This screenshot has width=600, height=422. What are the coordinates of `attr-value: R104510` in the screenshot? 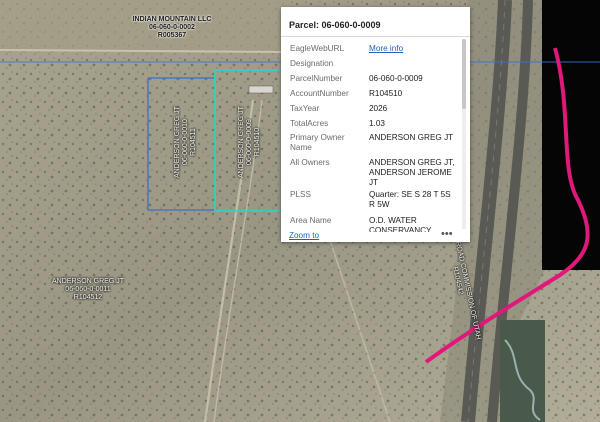 It's located at (386, 93).